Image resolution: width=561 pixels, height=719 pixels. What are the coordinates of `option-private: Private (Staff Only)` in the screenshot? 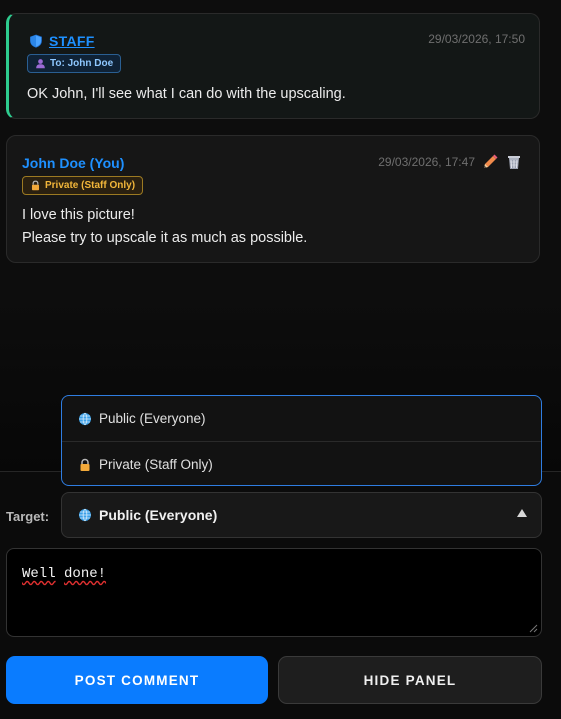 It's located at (301, 463).